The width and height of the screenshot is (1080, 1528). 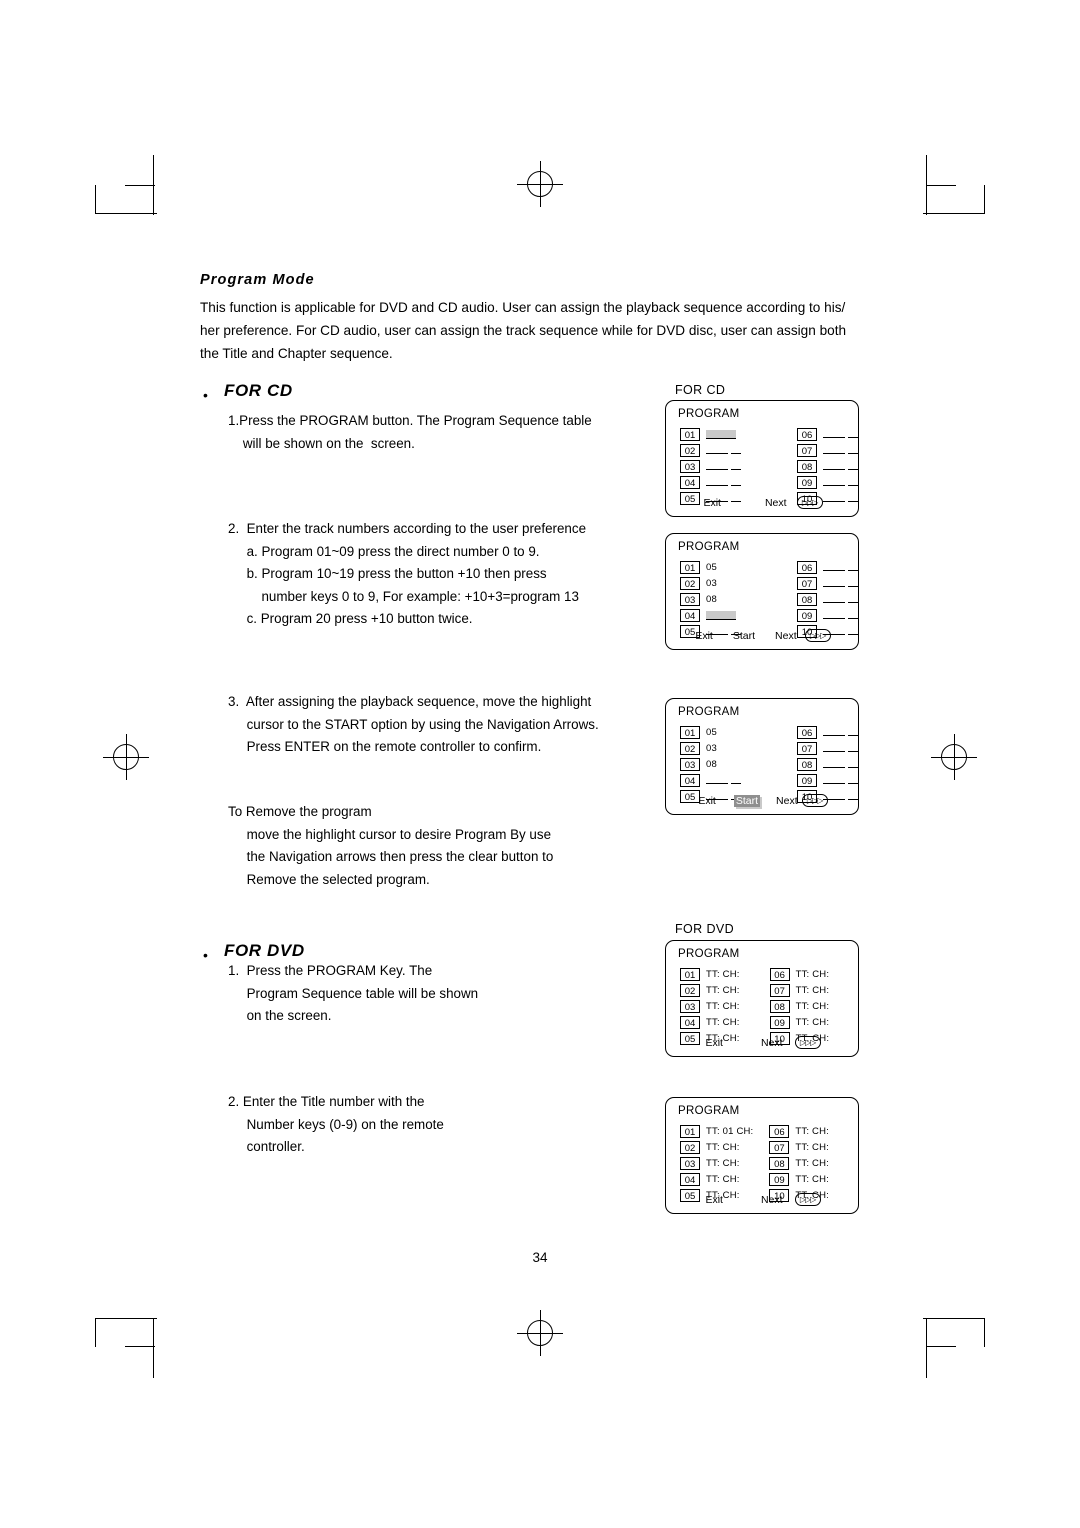 I want to click on program-slot-value: TT: 01 CH:, so click(x=729, y=1131).